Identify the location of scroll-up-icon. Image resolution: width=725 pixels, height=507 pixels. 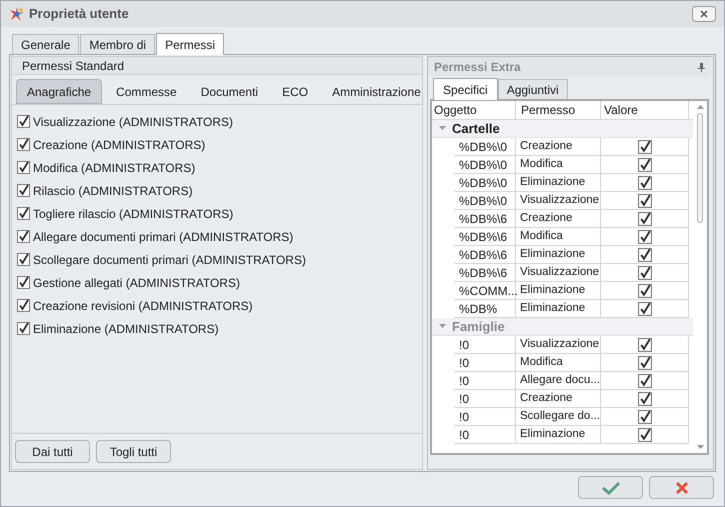
(700, 107).